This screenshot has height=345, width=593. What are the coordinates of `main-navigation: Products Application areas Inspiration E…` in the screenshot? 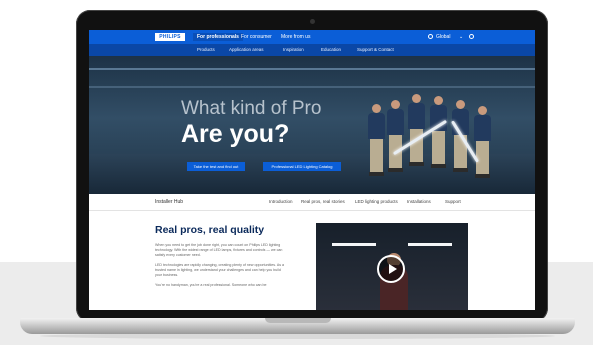 It's located at (312, 50).